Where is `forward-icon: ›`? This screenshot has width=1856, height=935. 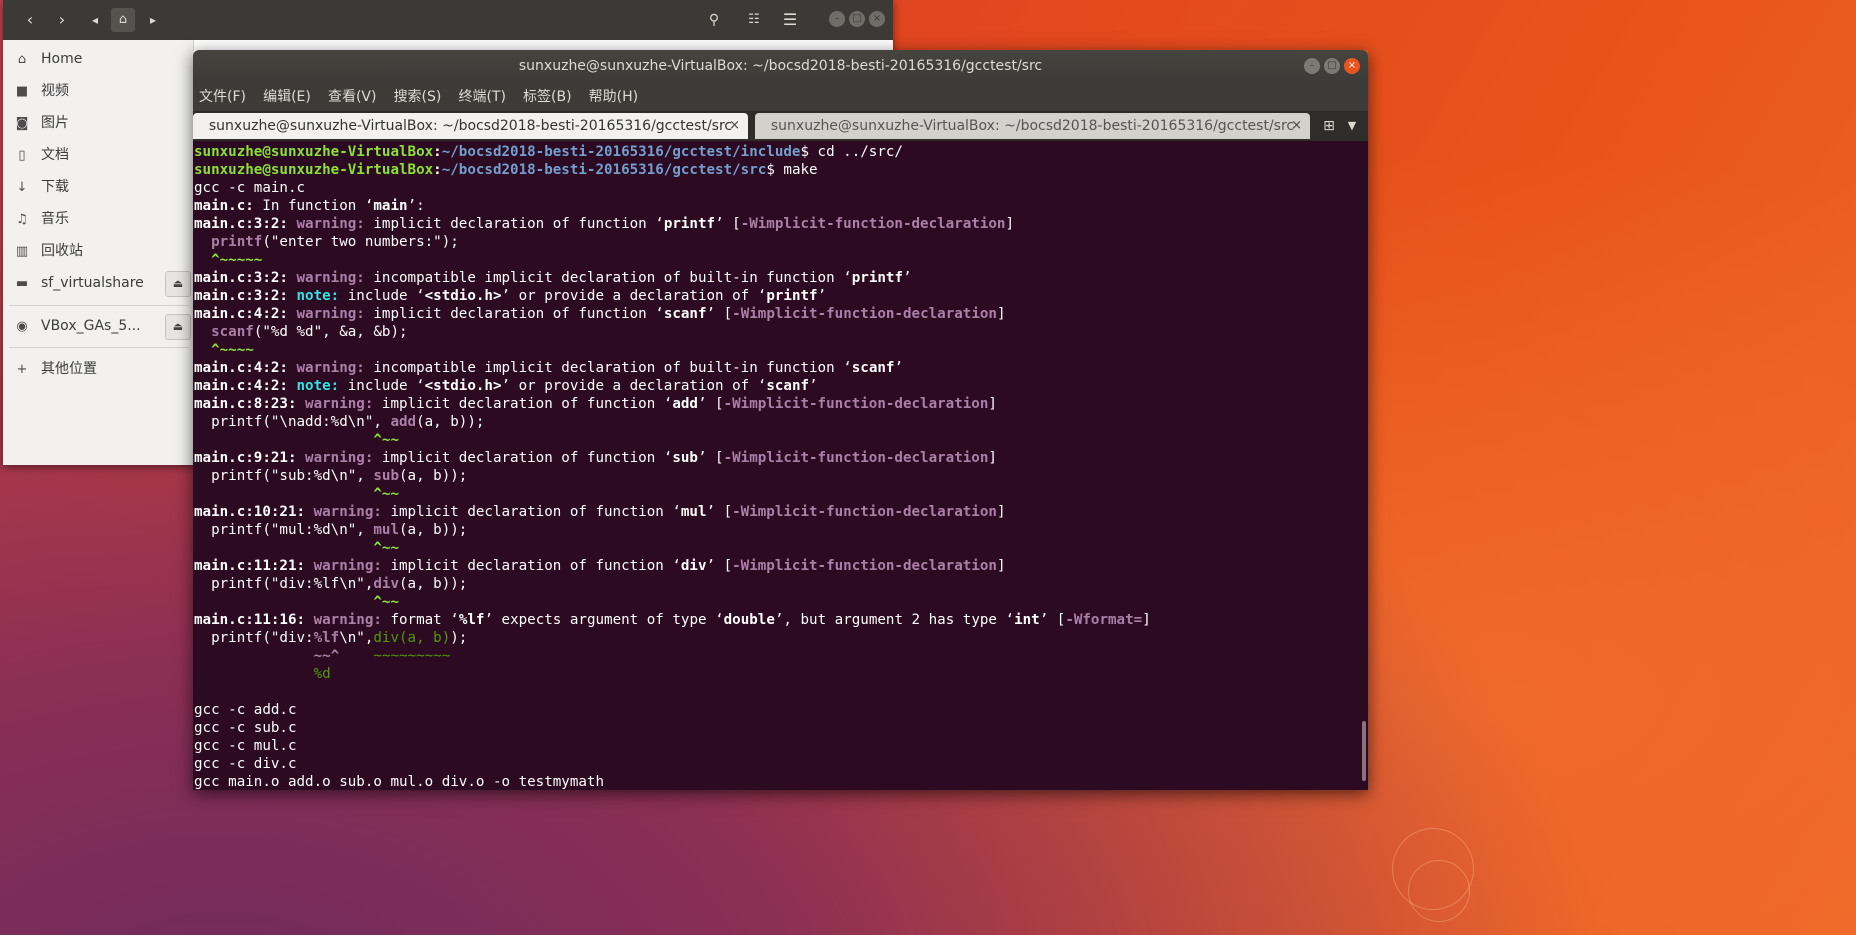
forward-icon: › is located at coordinates (62, 20).